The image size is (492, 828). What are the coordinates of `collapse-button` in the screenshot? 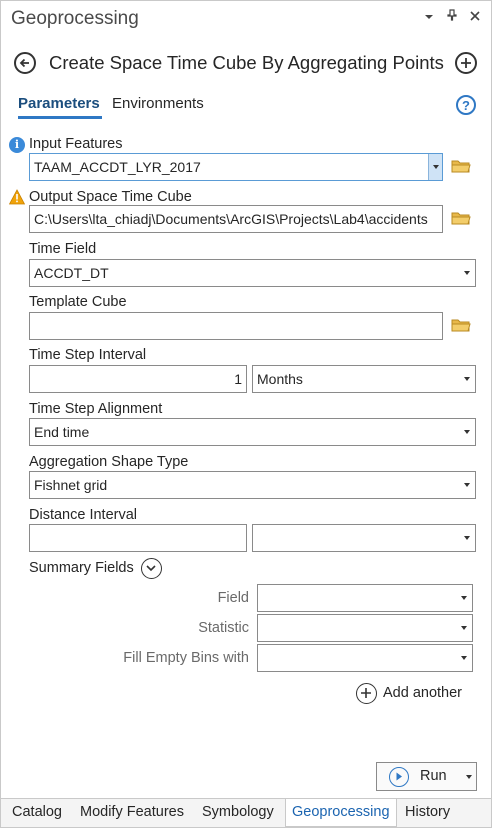 It's located at (151, 568).